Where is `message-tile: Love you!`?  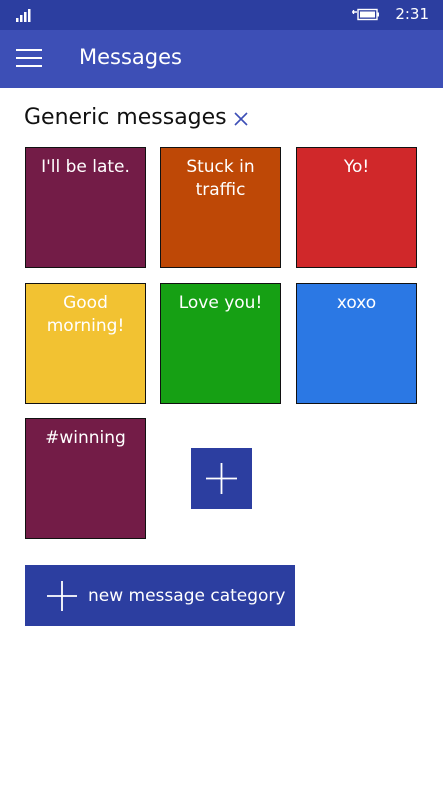
message-tile: Love you! is located at coordinates (220, 343).